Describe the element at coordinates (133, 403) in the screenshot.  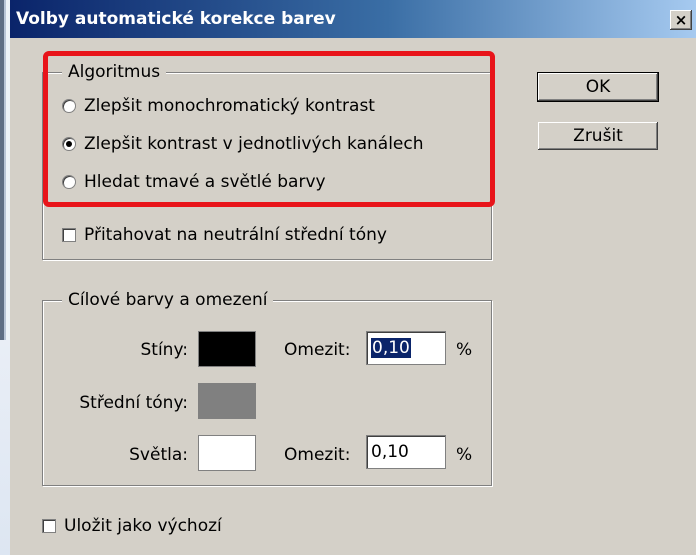
I see `midtones-label: Střední tóny:` at that location.